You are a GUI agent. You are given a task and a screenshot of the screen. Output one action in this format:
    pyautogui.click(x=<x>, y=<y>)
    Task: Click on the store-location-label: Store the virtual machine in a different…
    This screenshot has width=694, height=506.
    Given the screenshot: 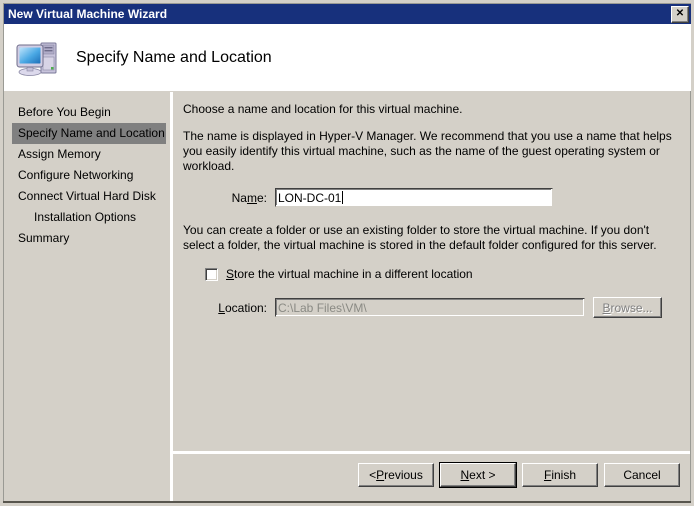 What is the action you would take?
    pyautogui.click(x=349, y=274)
    